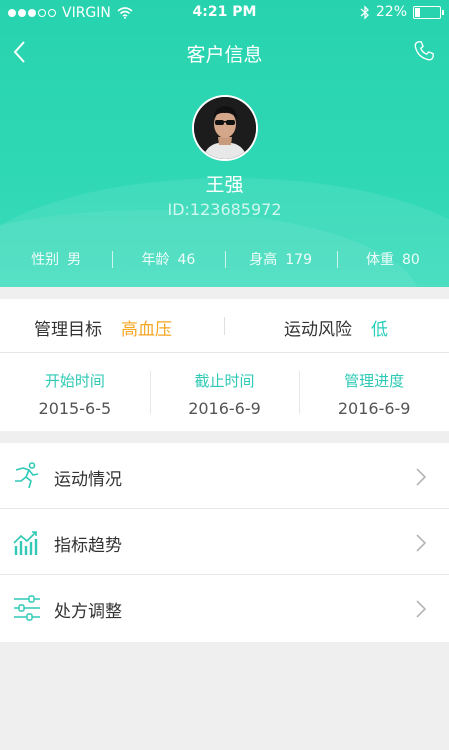  Describe the element at coordinates (88, 480) in the screenshot. I see `menu-label: 运动情况` at that location.